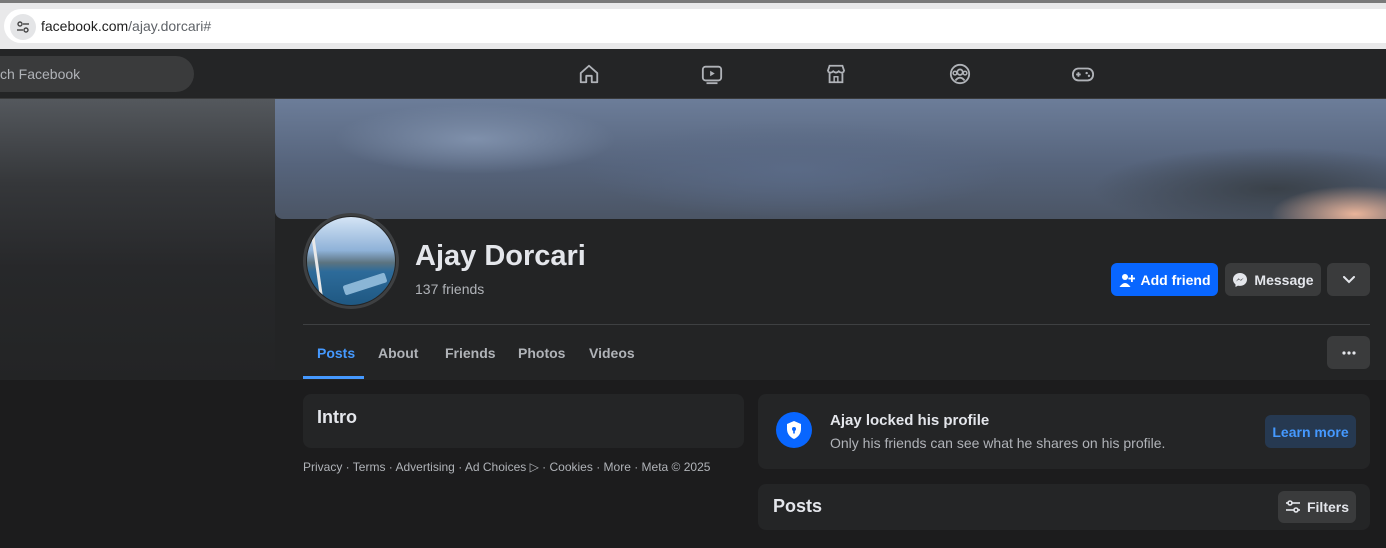  What do you see at coordinates (351, 261) in the screenshot?
I see `avatar` at bounding box center [351, 261].